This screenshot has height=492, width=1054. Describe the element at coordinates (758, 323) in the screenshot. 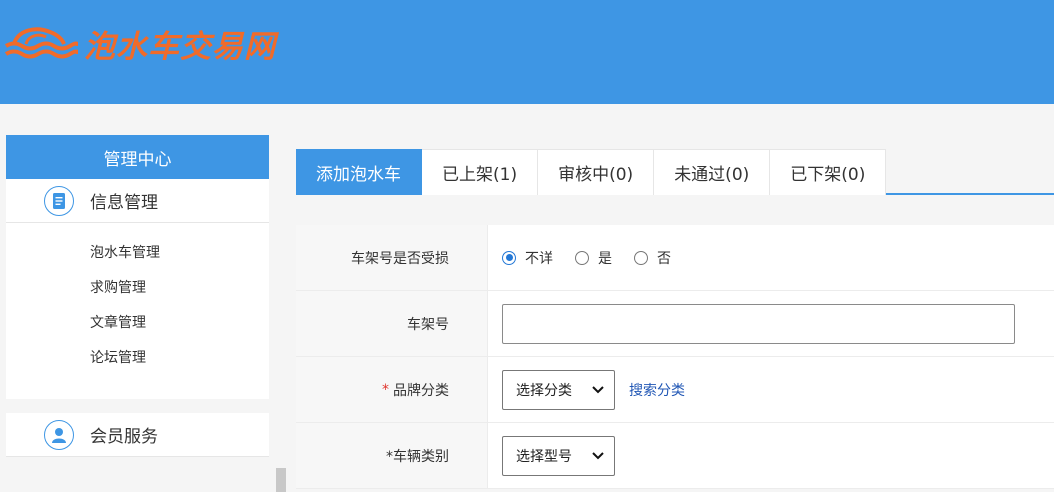

I see `vin-input` at that location.